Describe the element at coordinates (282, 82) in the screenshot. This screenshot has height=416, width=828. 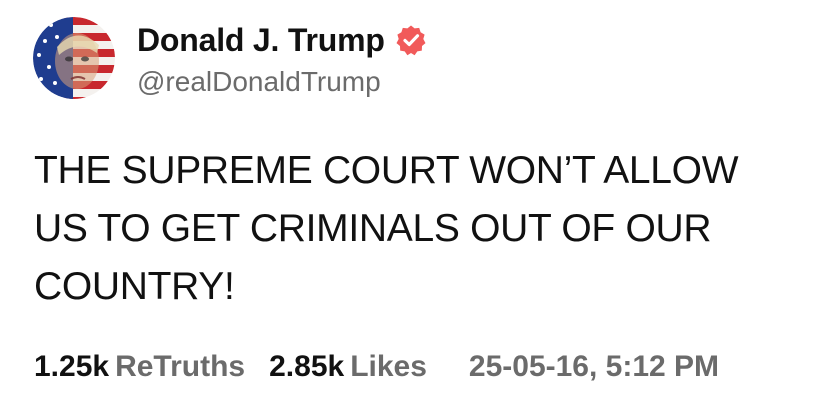
I see `user-handle: @realDonaldTrump` at that location.